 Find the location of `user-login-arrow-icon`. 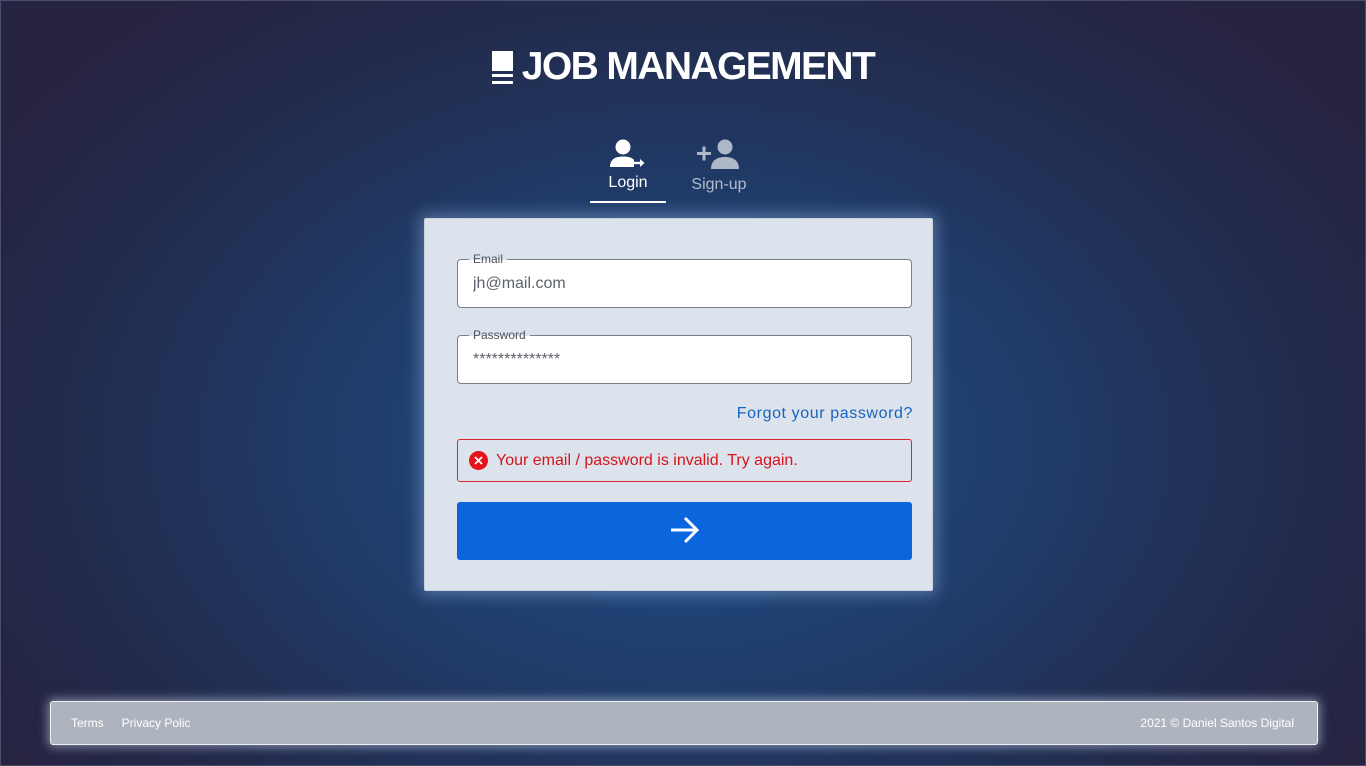

user-login-arrow-icon is located at coordinates (628, 154).